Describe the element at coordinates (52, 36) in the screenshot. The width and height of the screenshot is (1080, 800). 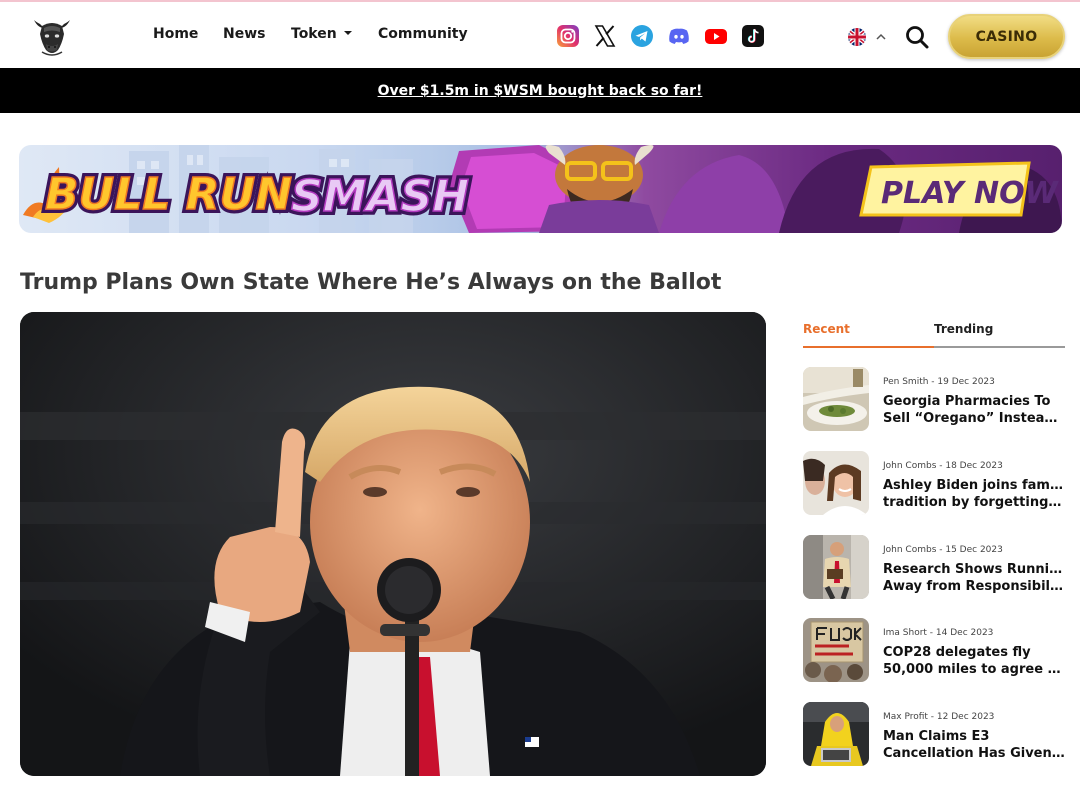
I see `bull-head-logo-icon` at that location.